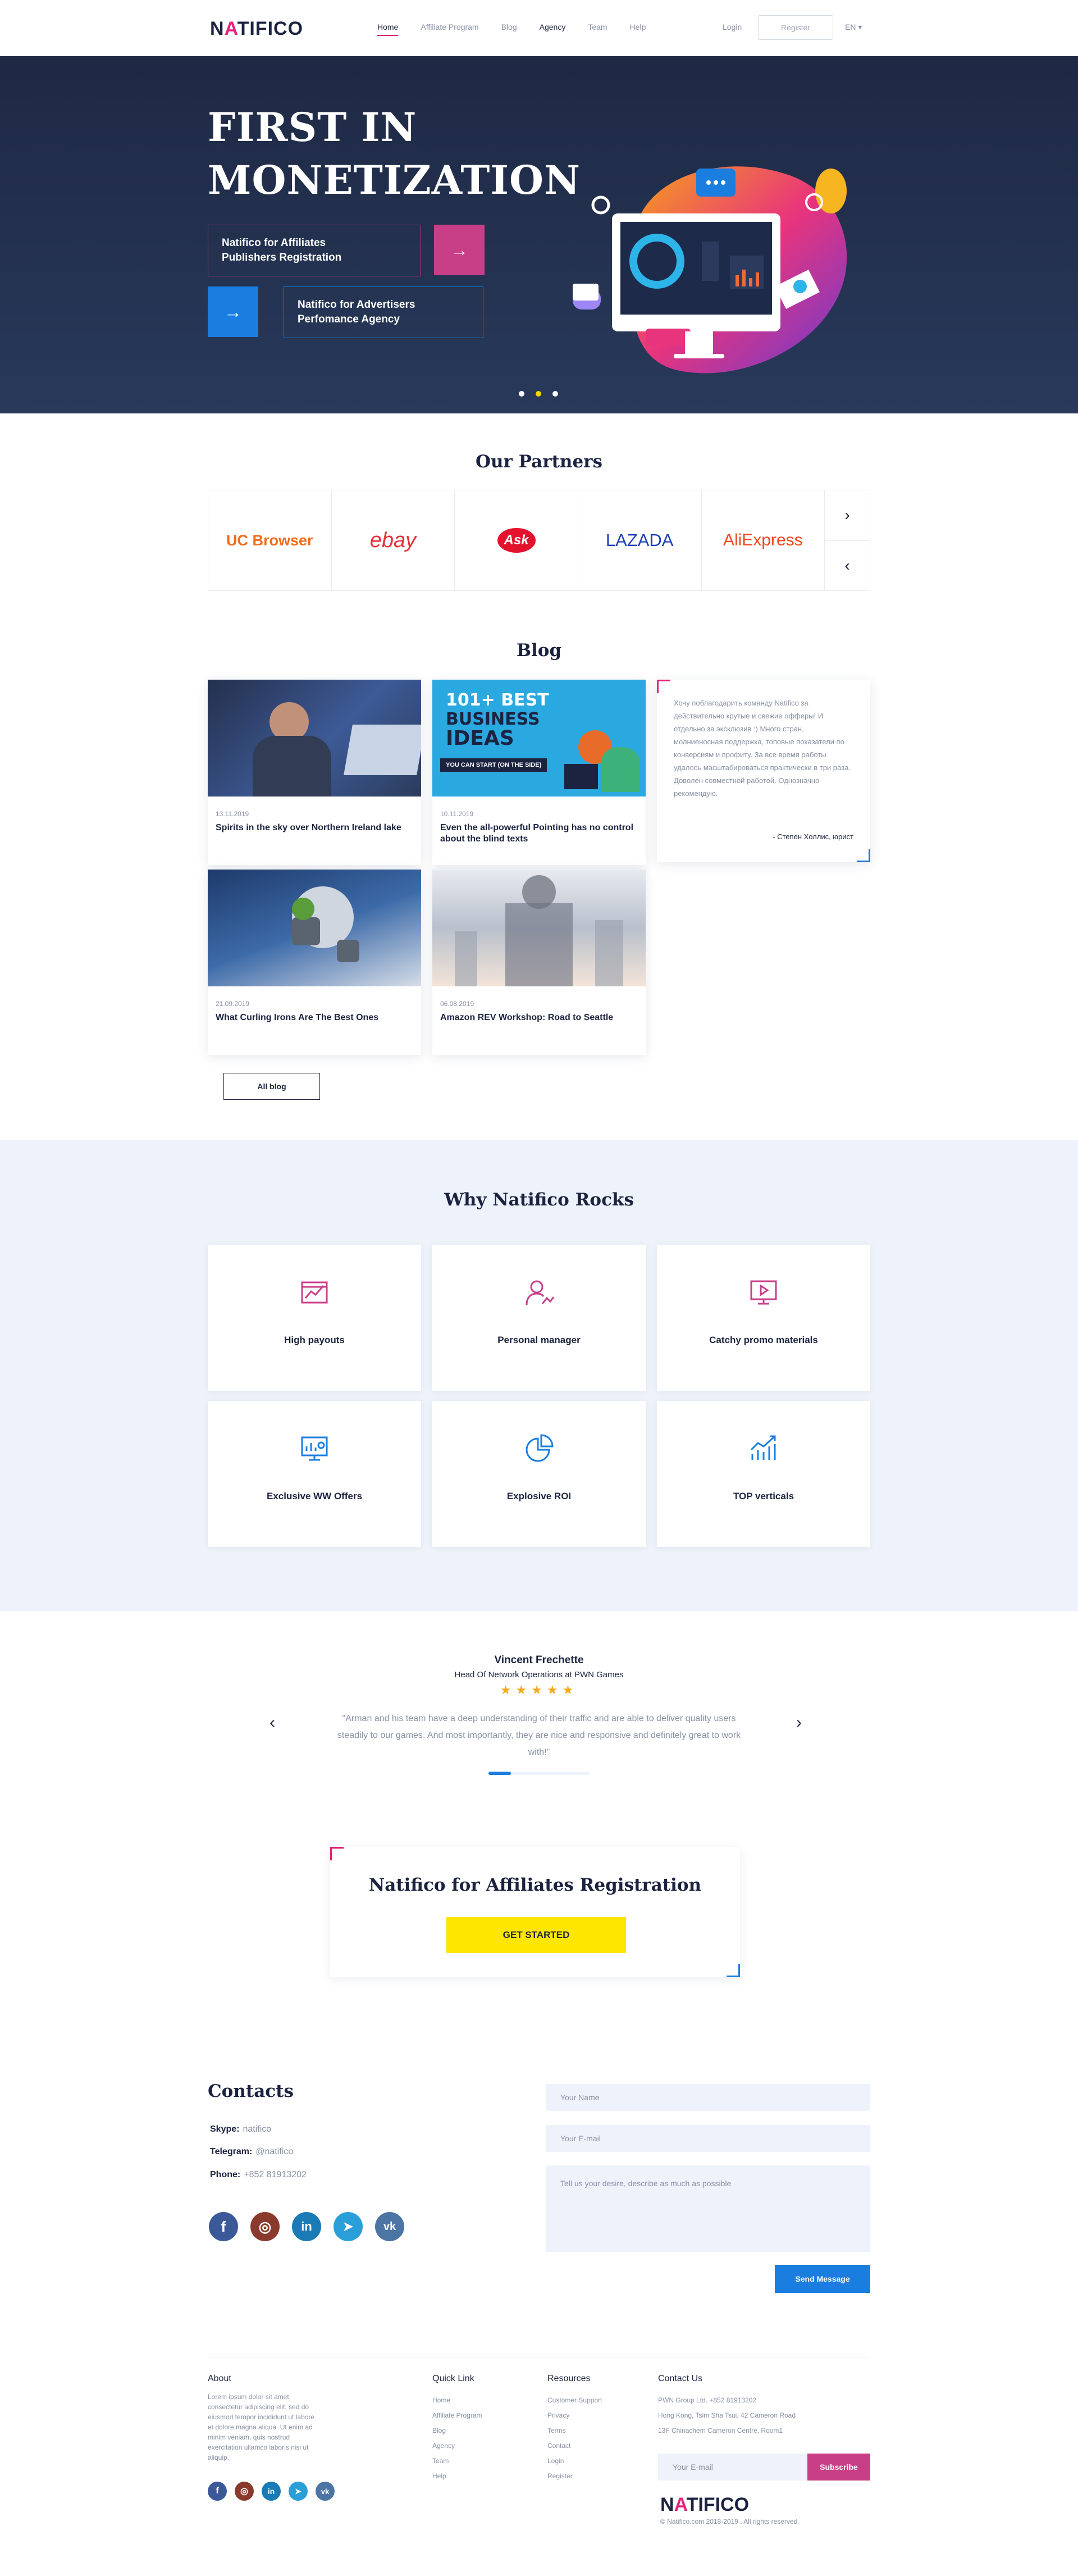  I want to click on chevron-left-icon: ‹, so click(847, 565).